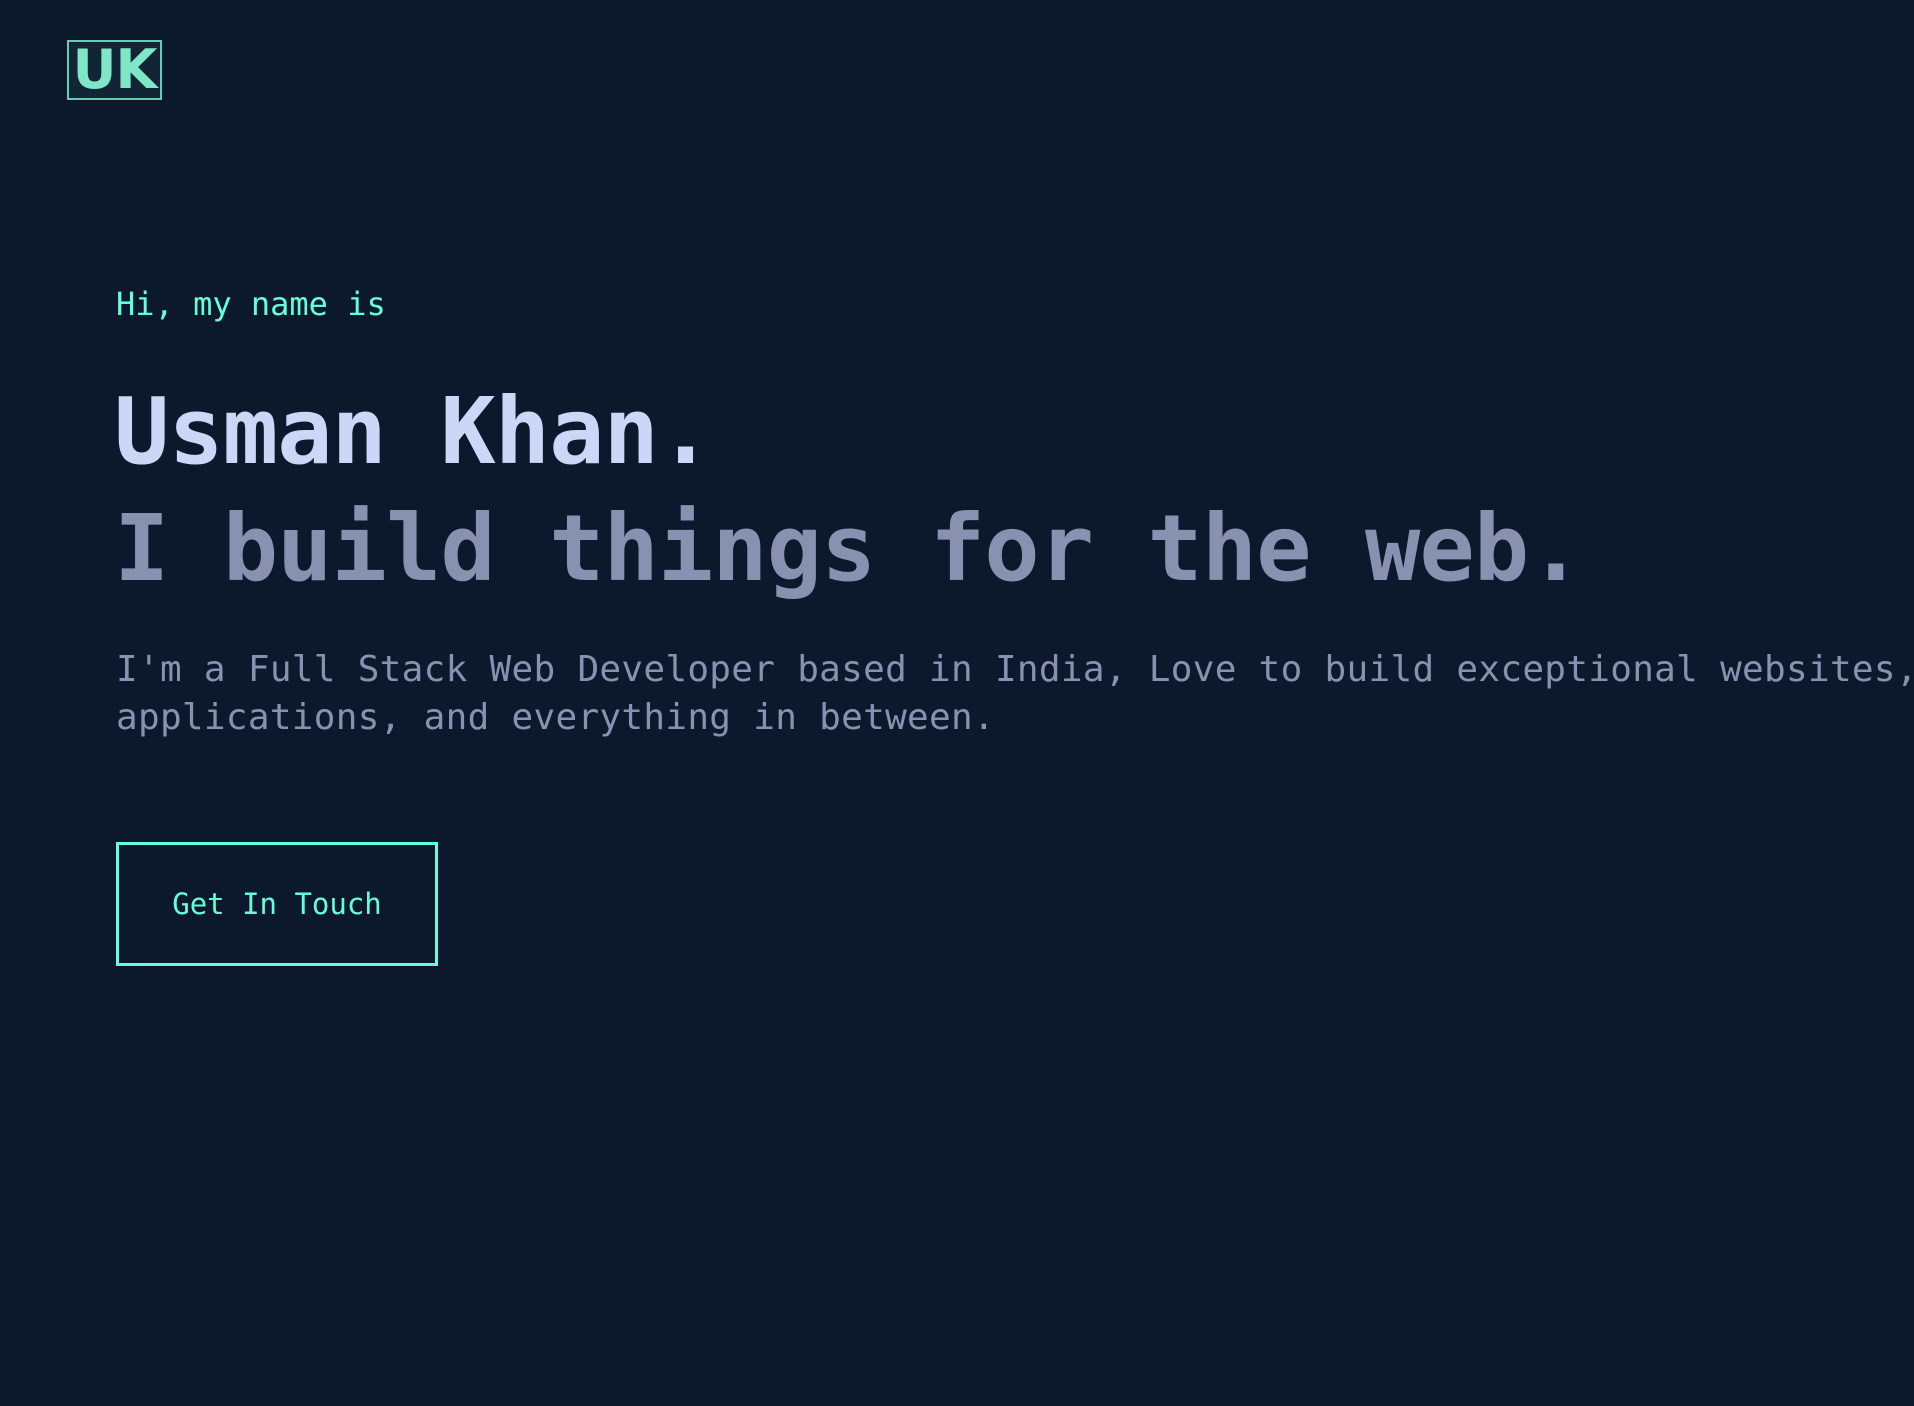 This screenshot has width=1914, height=1406. Describe the element at coordinates (251, 304) in the screenshot. I see `greeting-text: Hi, my name is` at that location.